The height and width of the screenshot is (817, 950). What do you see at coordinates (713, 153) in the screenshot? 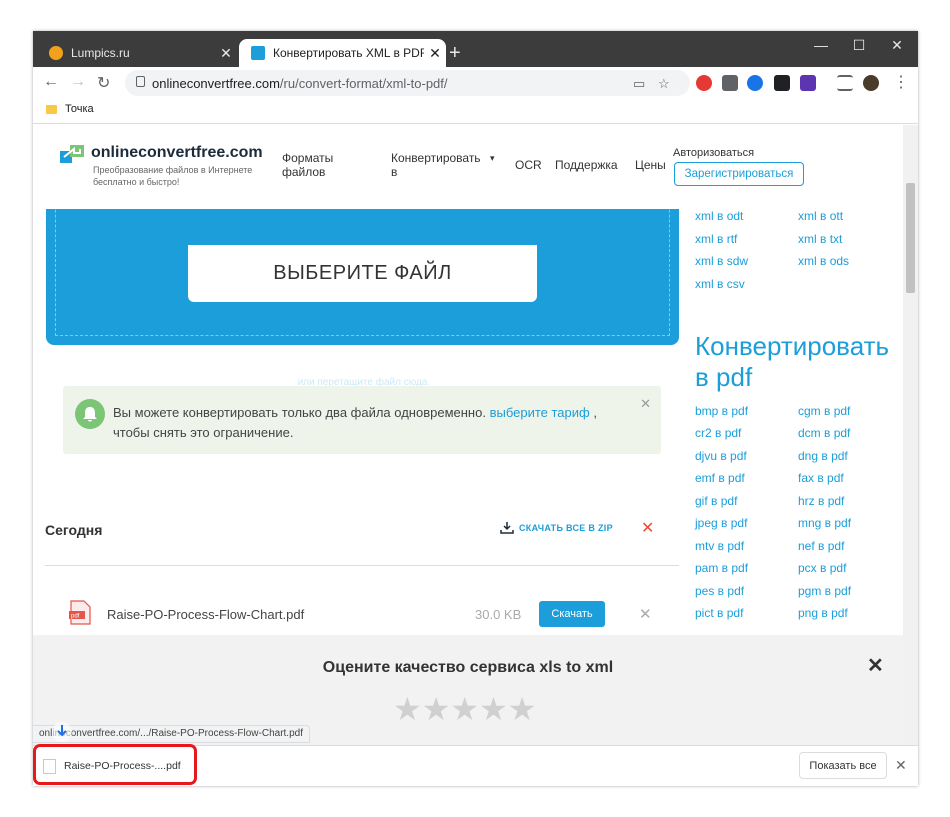
I see `login-link: Авторизоваться` at bounding box center [713, 153].